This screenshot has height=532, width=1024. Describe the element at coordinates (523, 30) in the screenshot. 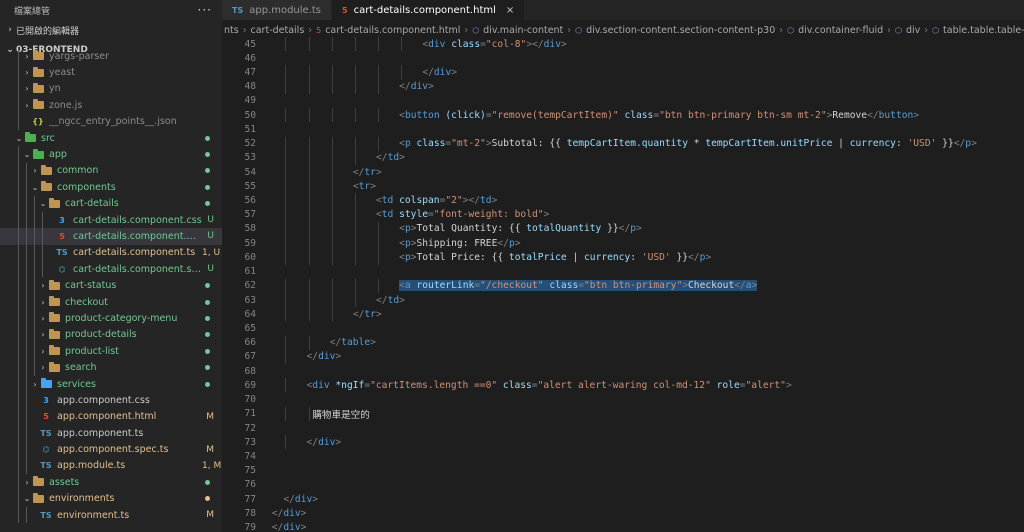

I see `breadcrumb-item: ⬡ div.main-content ›` at that location.